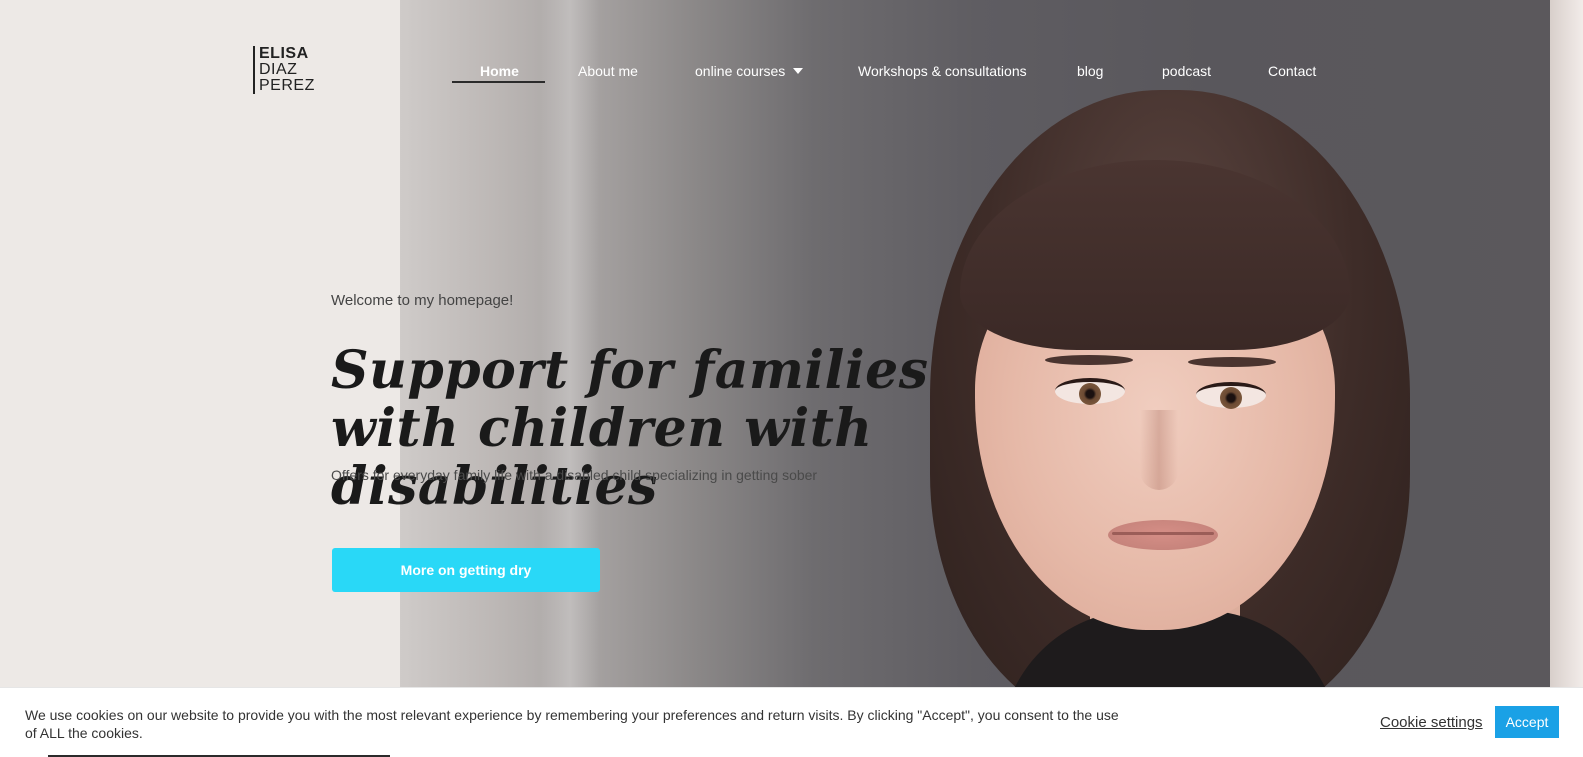  Describe the element at coordinates (1186, 71) in the screenshot. I see `nav-item-podcast: podcast` at that location.